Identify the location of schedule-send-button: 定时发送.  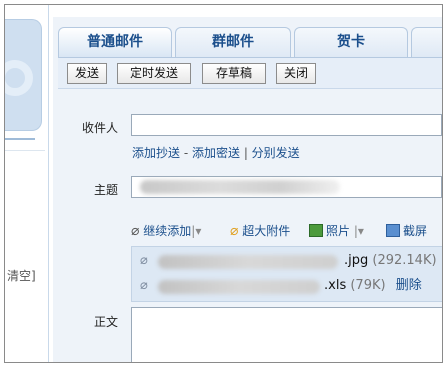
(154, 73).